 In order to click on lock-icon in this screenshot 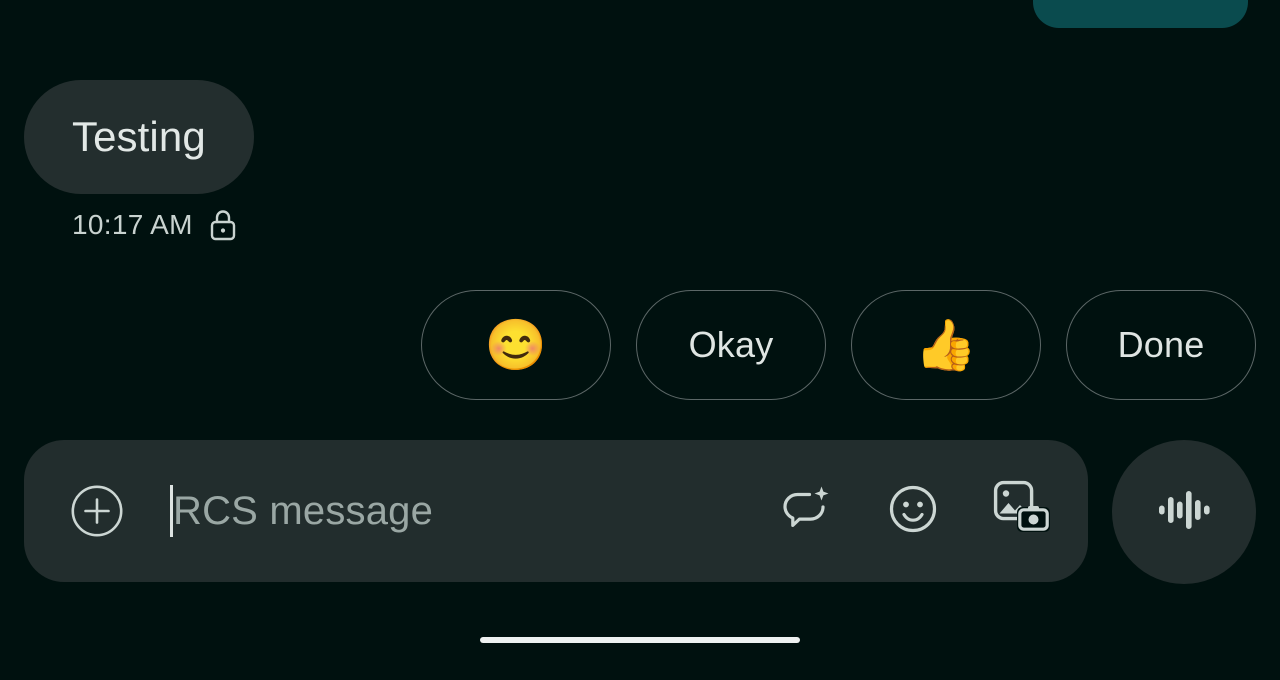, I will do `click(223, 225)`.